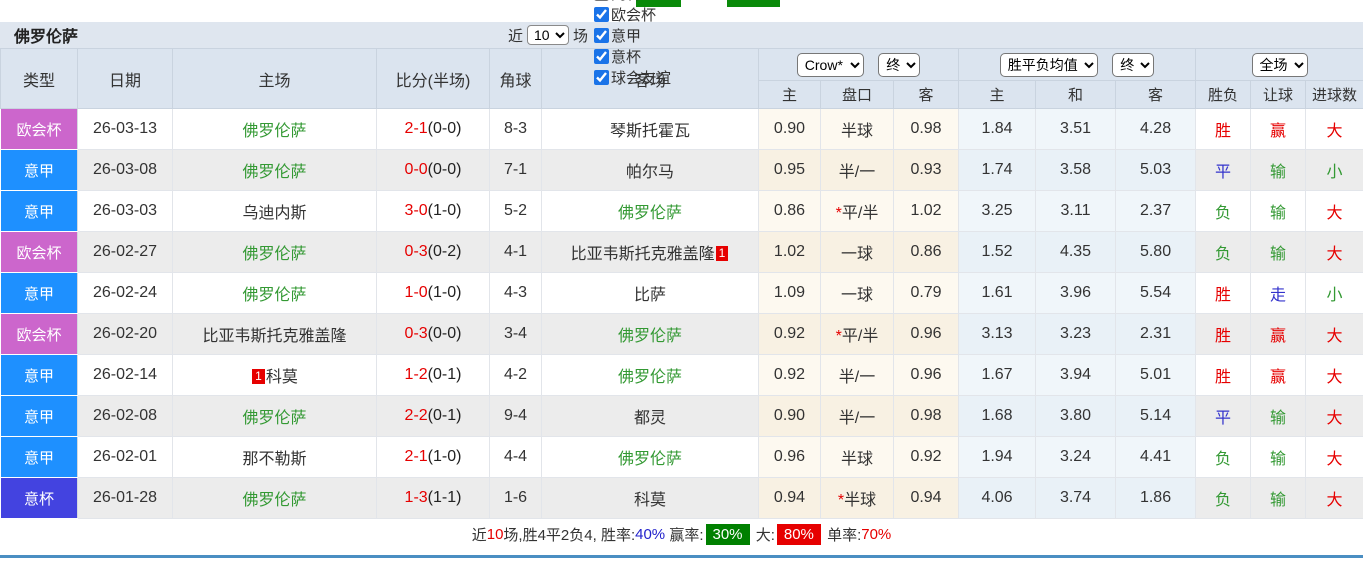 The width and height of the screenshot is (1363, 567). I want to click on col-header-result: 胜负, so click(1223, 94).